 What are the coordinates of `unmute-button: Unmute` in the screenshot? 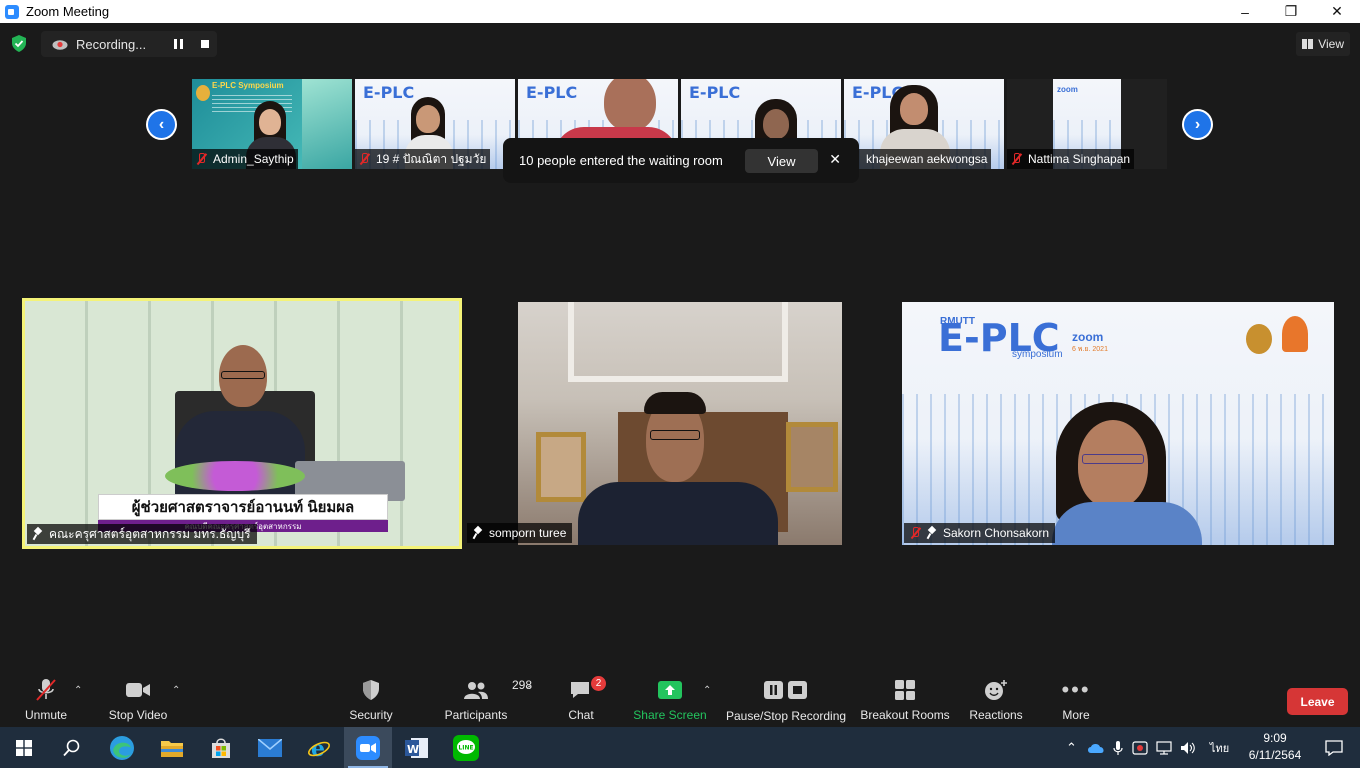 It's located at (46, 700).